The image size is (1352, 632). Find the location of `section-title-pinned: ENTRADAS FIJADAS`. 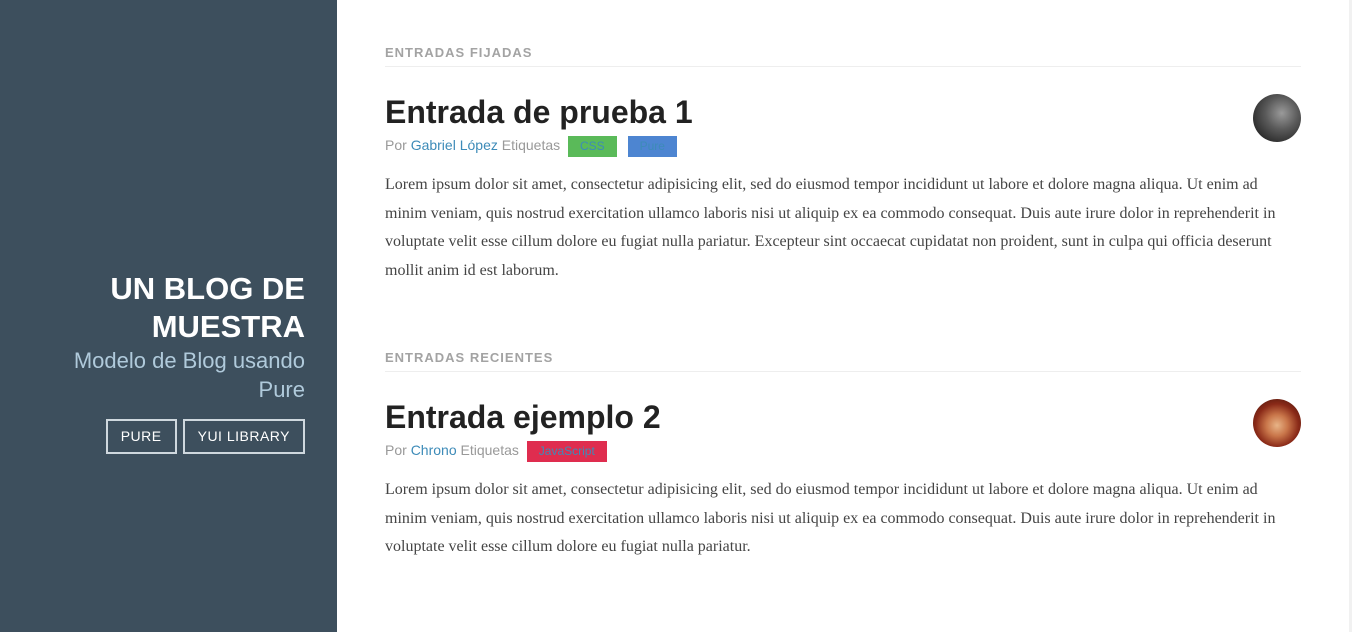

section-title-pinned: ENTRADAS FIJADAS is located at coordinates (843, 56).